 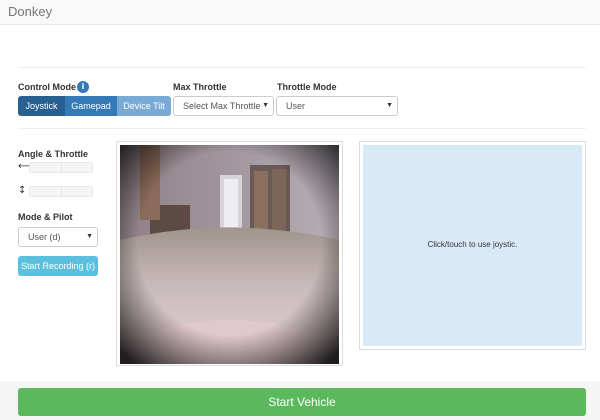 I want to click on mode-pilot-value: User (d), so click(x=44, y=237).